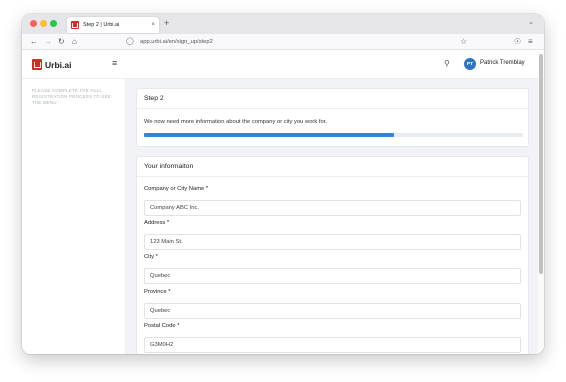  Describe the element at coordinates (74, 42) in the screenshot. I see `home-icon: ⌂` at that location.